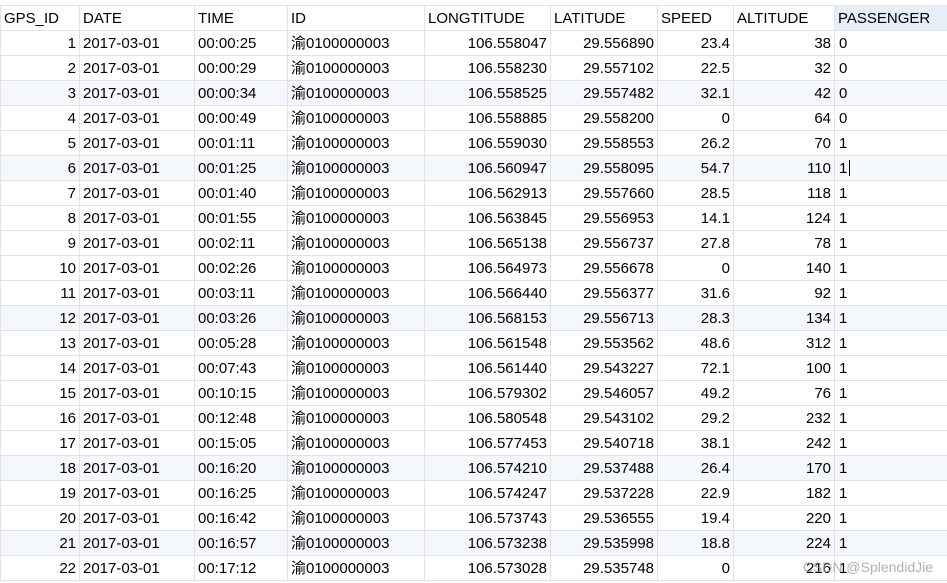  Describe the element at coordinates (40, 193) in the screenshot. I see `gps-id-cell: 7` at that location.